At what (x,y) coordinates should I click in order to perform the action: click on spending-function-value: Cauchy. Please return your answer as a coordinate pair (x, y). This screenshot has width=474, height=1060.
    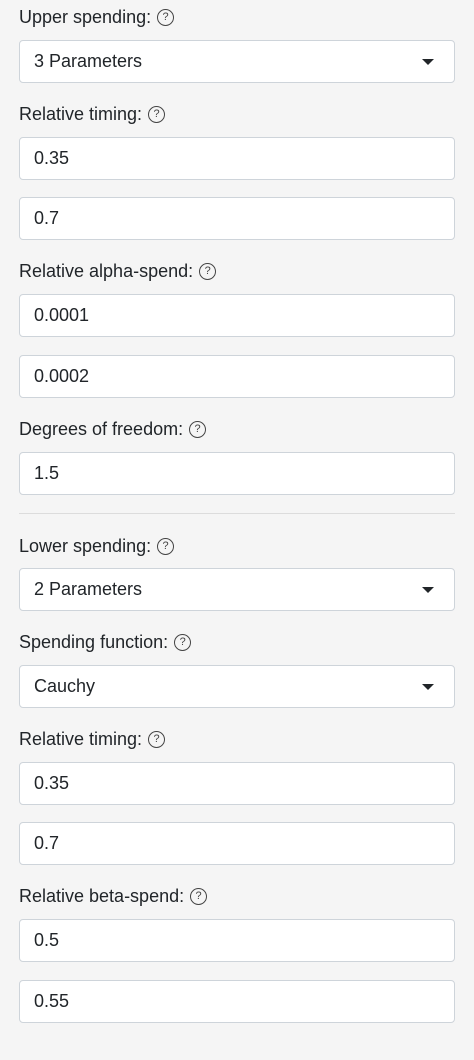
    Looking at the image, I should click on (65, 686).